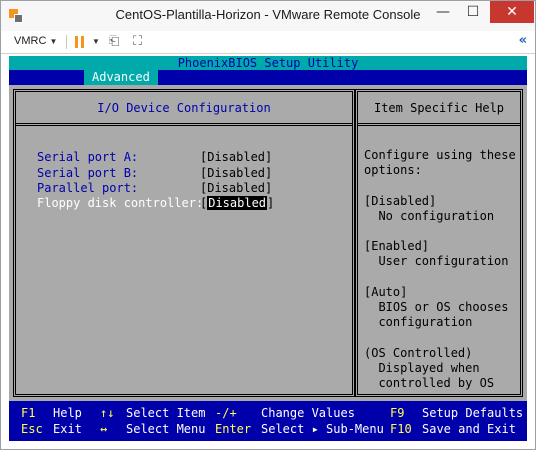 The image size is (536, 450). What do you see at coordinates (268, 63) in the screenshot?
I see `bios-title-bar: PhoenixBIOS Setup Utility` at bounding box center [268, 63].